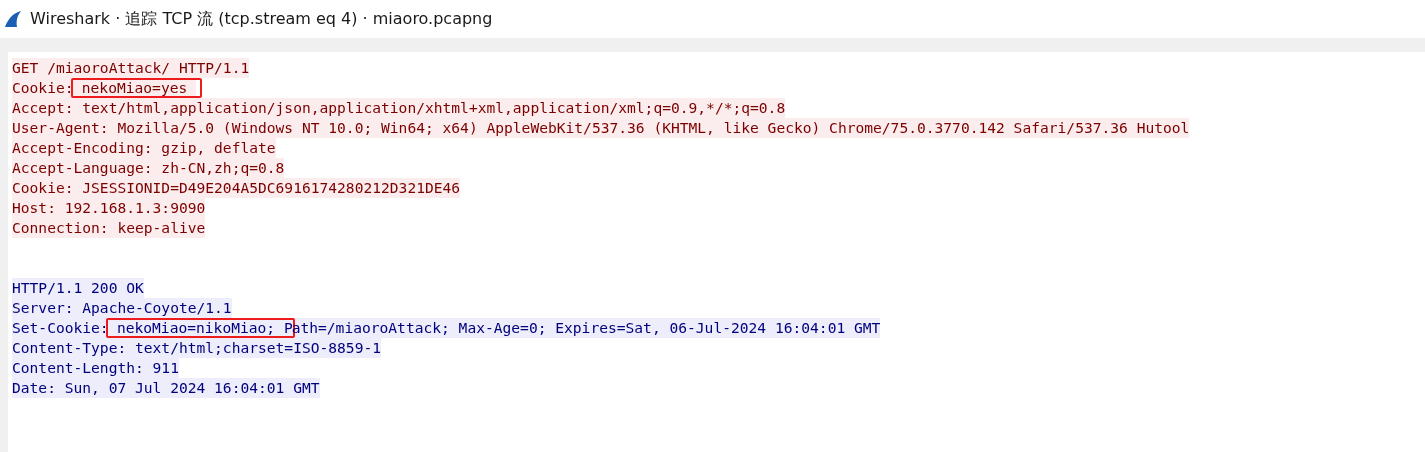 This screenshot has height=452, width=1425. What do you see at coordinates (136, 88) in the screenshot?
I see `highlight-box: nekoMiao=yes` at bounding box center [136, 88].